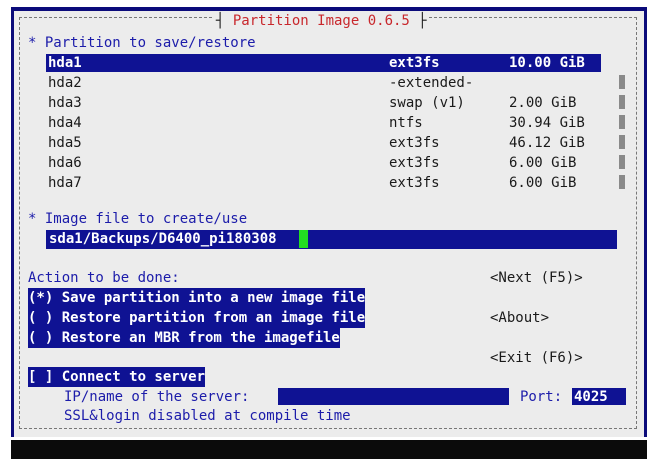 Image resolution: width=647 pixels, height=459 pixels. Describe the element at coordinates (65, 123) in the screenshot. I see `partition-name: hda4` at that location.